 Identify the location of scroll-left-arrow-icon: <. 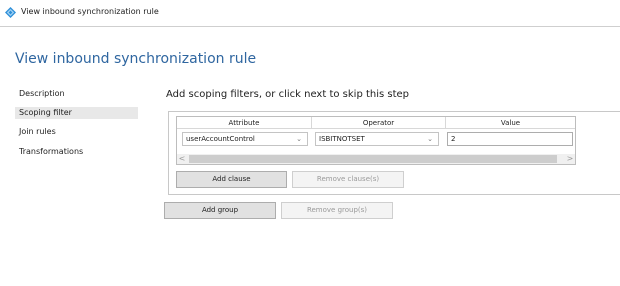
(182, 159).